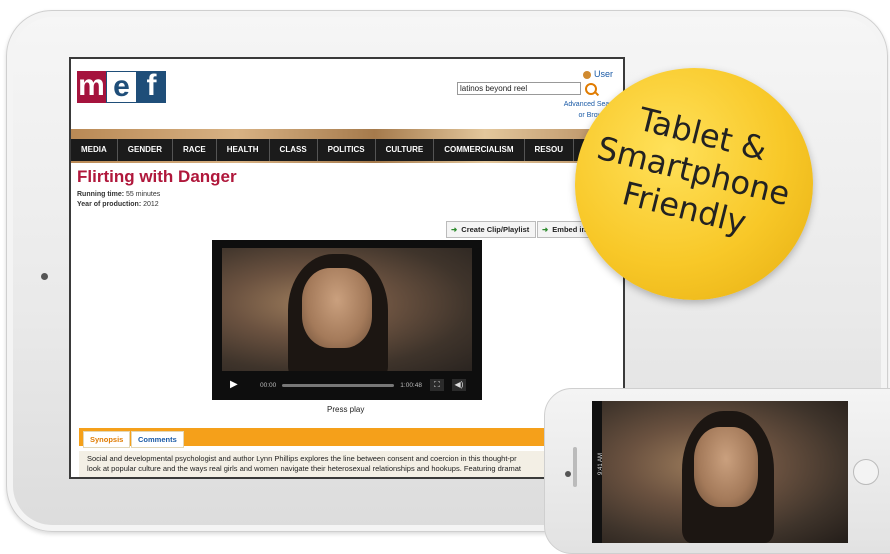 This screenshot has height=554, width=890. Describe the element at coordinates (195, 150) in the screenshot. I see `nav-item-race: RACE` at that location.